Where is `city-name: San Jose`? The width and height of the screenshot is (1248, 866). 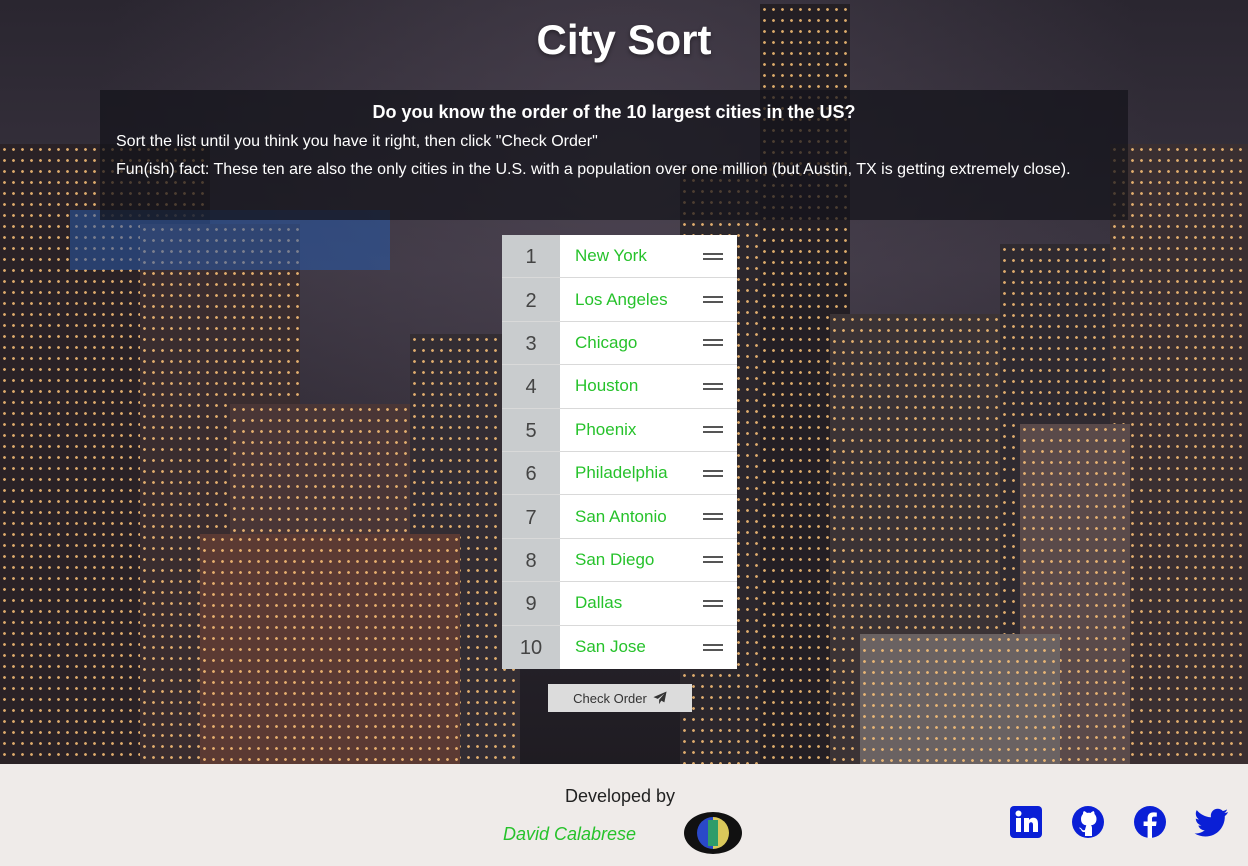 city-name: San Jose is located at coordinates (610, 647).